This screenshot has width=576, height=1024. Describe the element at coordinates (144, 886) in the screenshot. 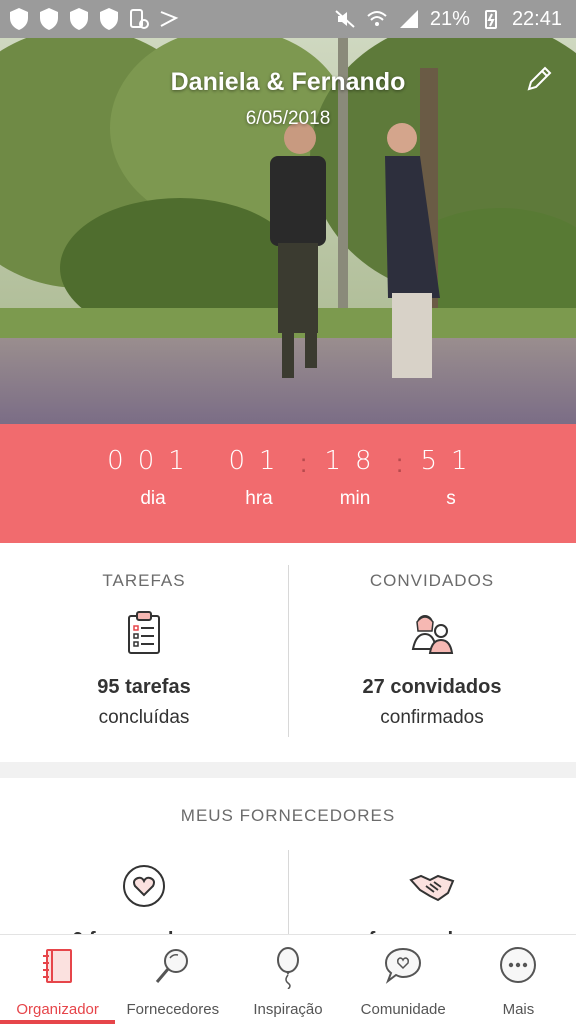

I see `heart-circle-icon` at that location.